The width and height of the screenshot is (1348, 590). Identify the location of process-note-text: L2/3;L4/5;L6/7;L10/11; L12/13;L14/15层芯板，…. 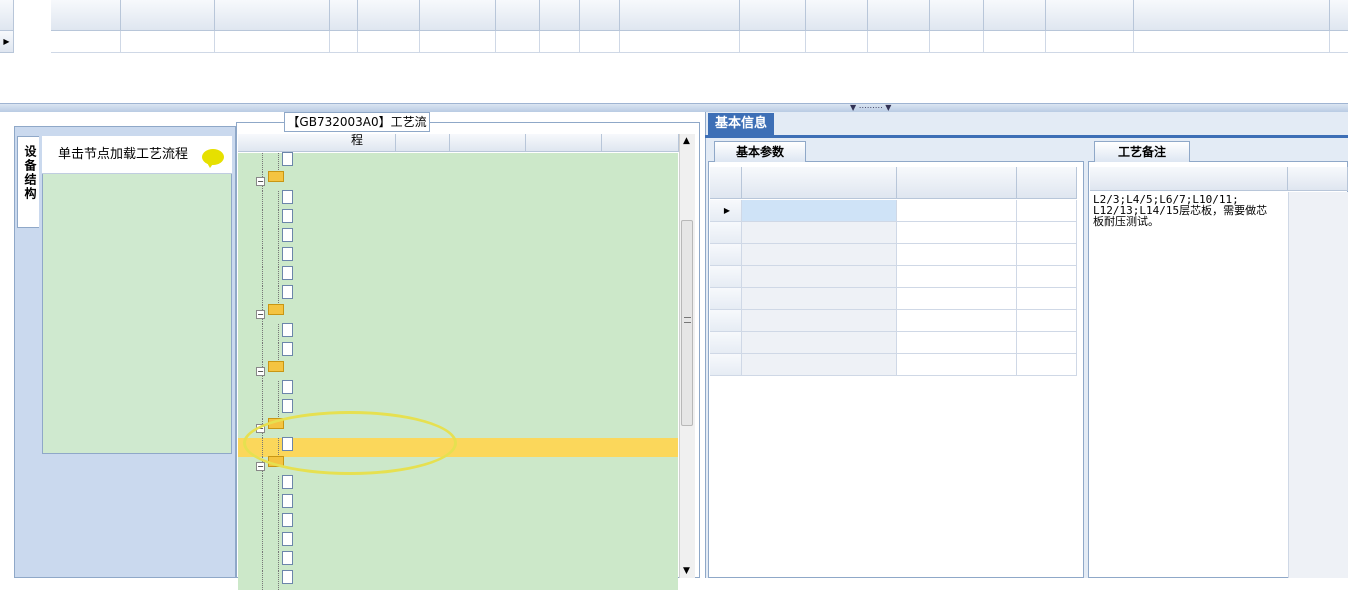
(1186, 210).